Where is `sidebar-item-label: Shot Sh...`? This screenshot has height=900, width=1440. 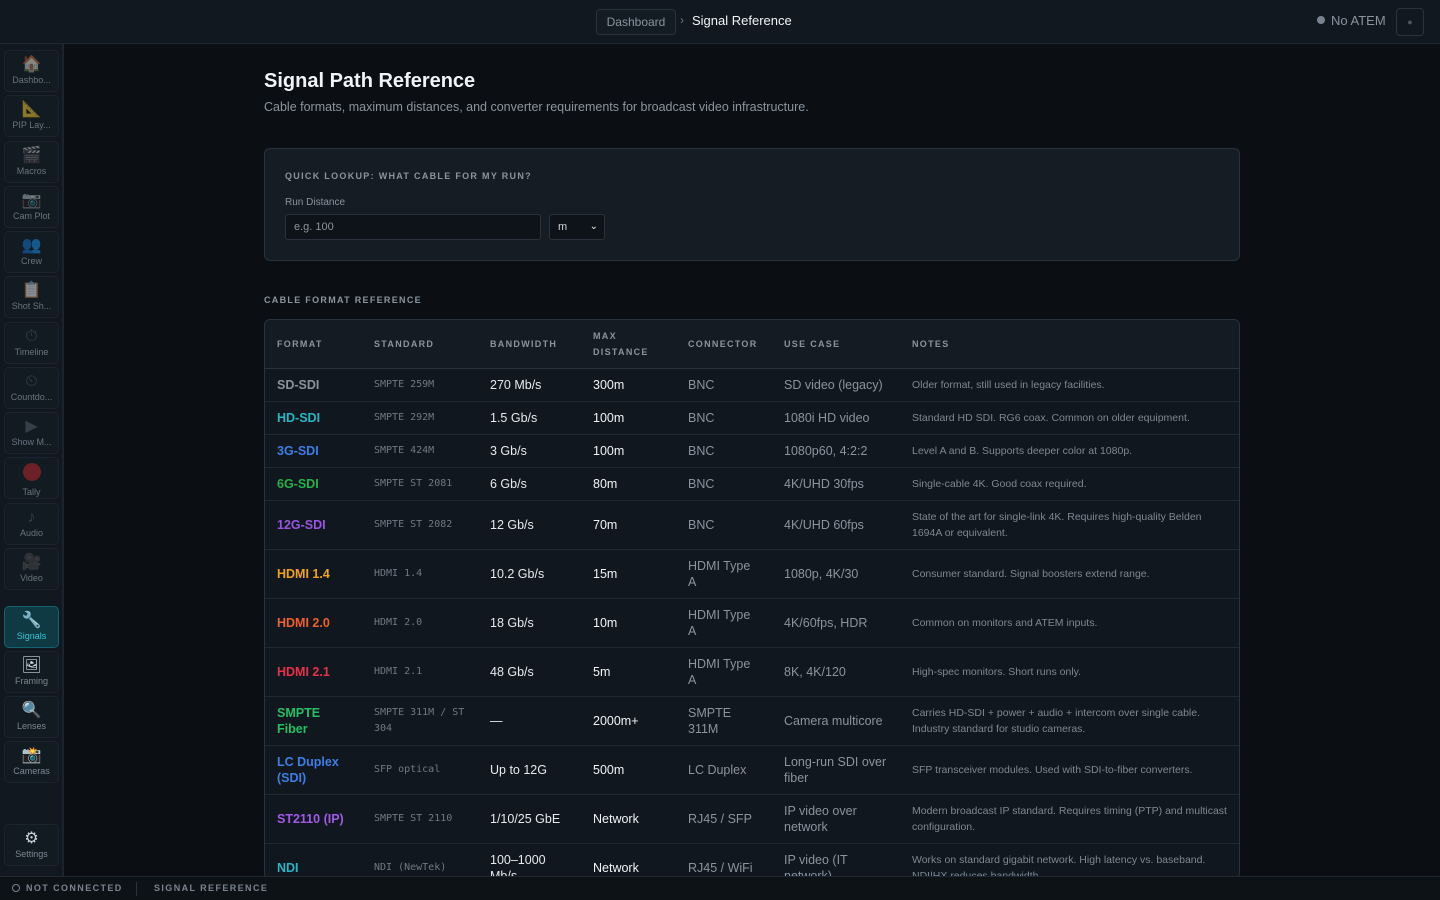 sidebar-item-label: Shot Sh... is located at coordinates (31, 306).